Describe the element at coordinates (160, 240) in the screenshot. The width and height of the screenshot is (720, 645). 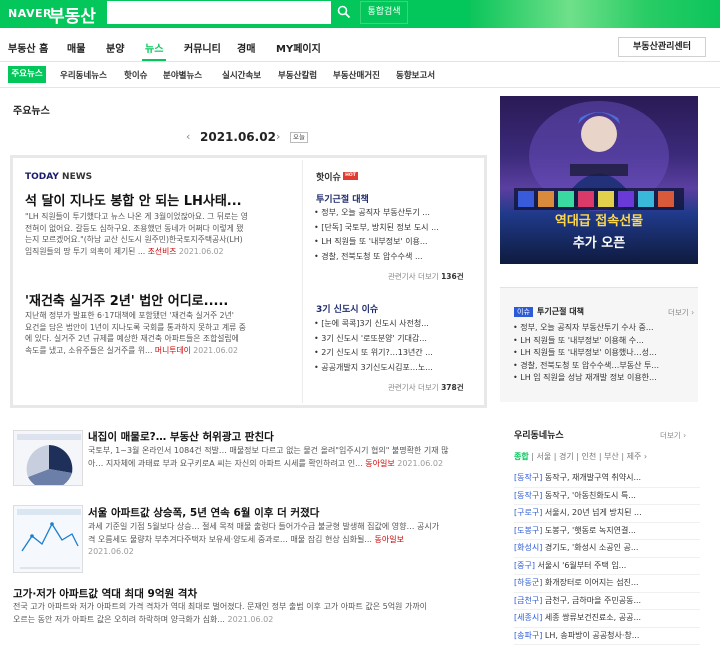
I see `summary-line: 는지 모르겠어요."(하남 교산 신도시 원주민)한국토지주택공사(LH)` at that location.